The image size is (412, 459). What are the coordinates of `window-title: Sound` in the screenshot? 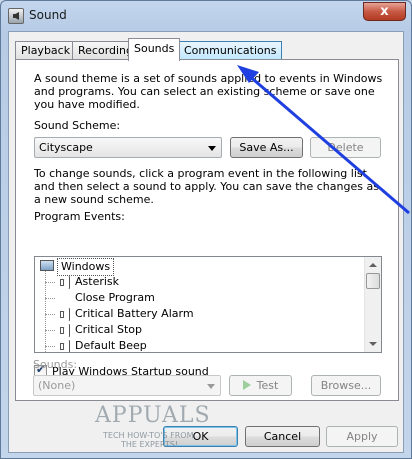 It's located at (48, 15).